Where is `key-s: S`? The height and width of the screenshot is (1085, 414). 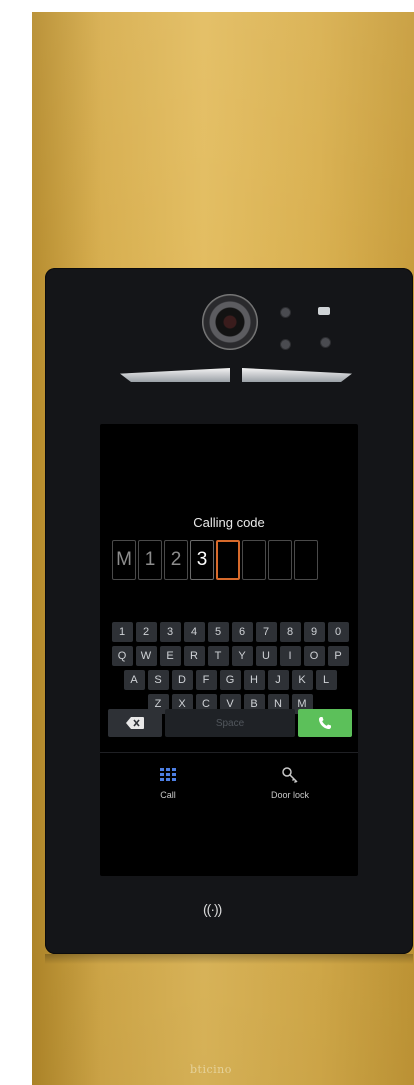 key-s: S is located at coordinates (158, 680).